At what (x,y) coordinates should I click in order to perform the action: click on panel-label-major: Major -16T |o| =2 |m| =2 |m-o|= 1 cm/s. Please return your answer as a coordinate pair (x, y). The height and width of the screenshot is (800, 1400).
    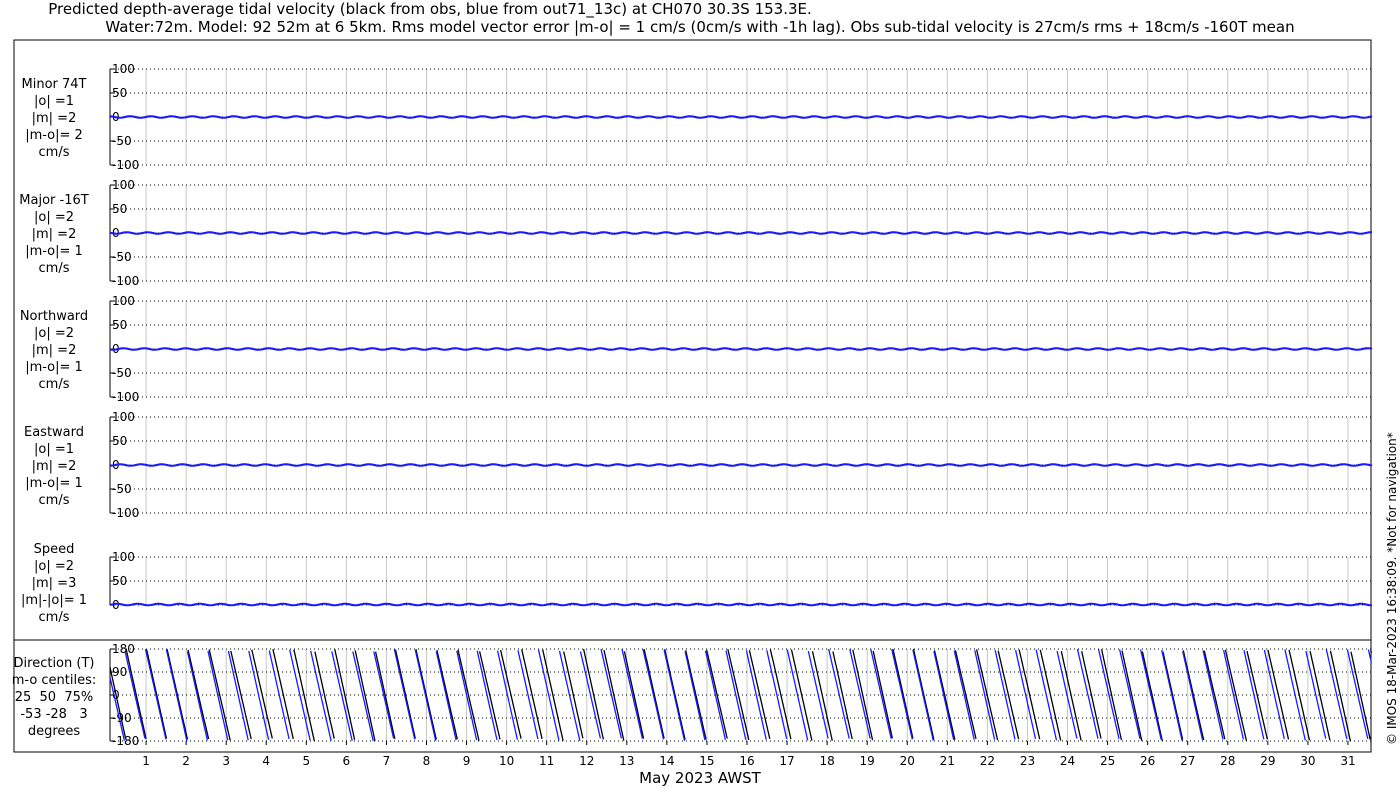
    Looking at the image, I should click on (54, 234).